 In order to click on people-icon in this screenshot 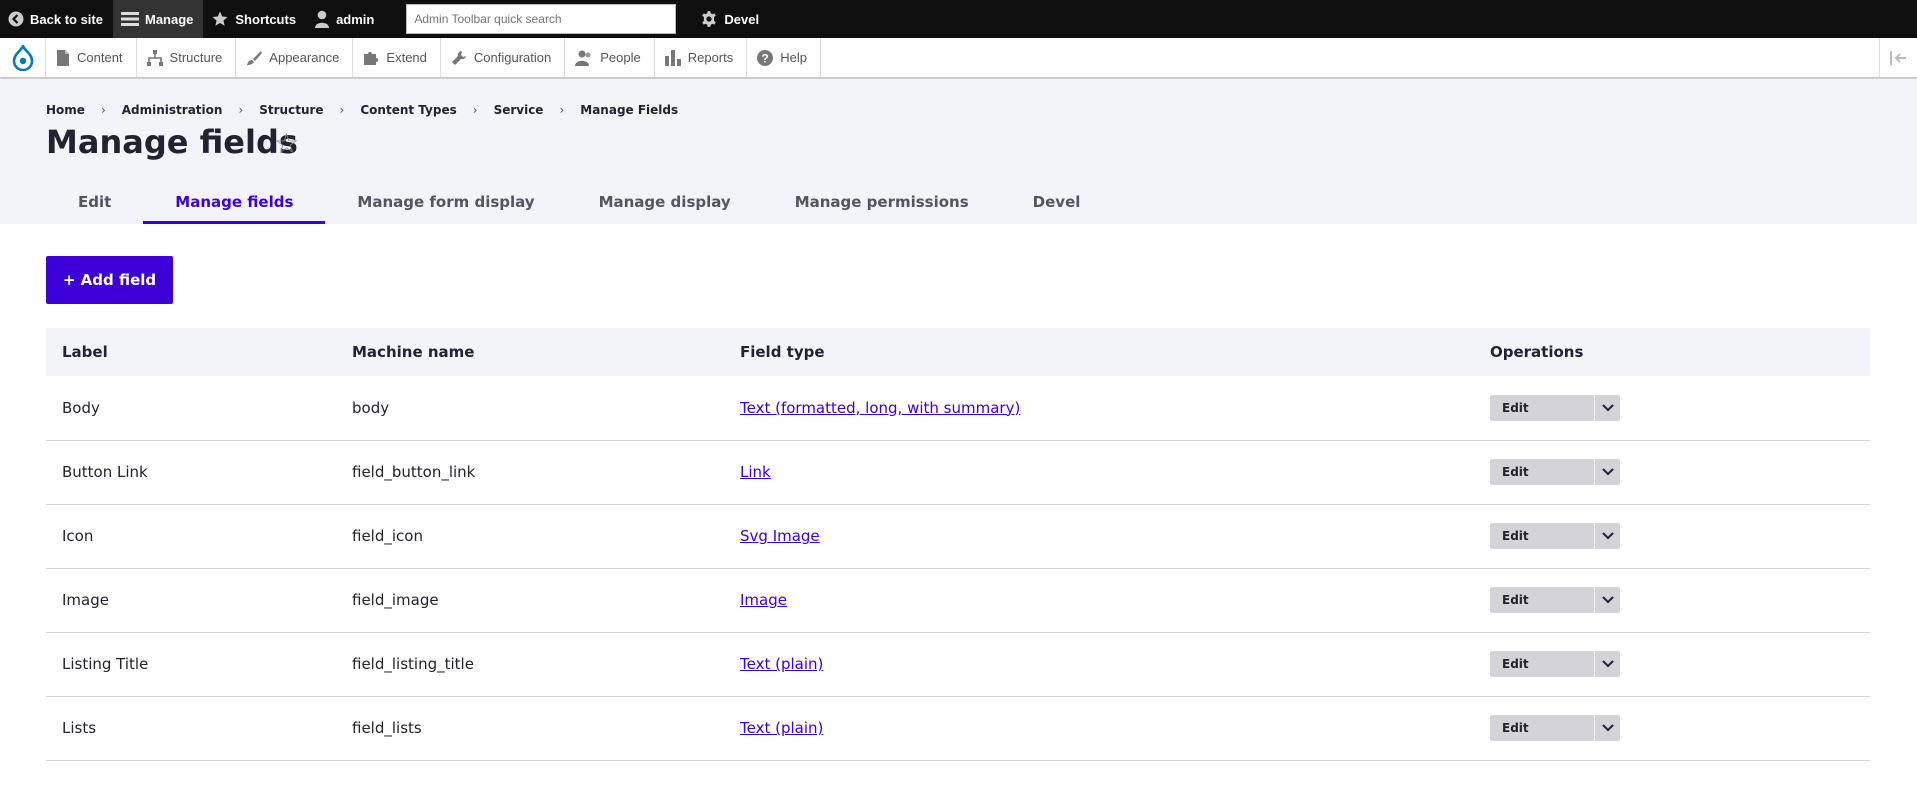, I will do `click(583, 58)`.